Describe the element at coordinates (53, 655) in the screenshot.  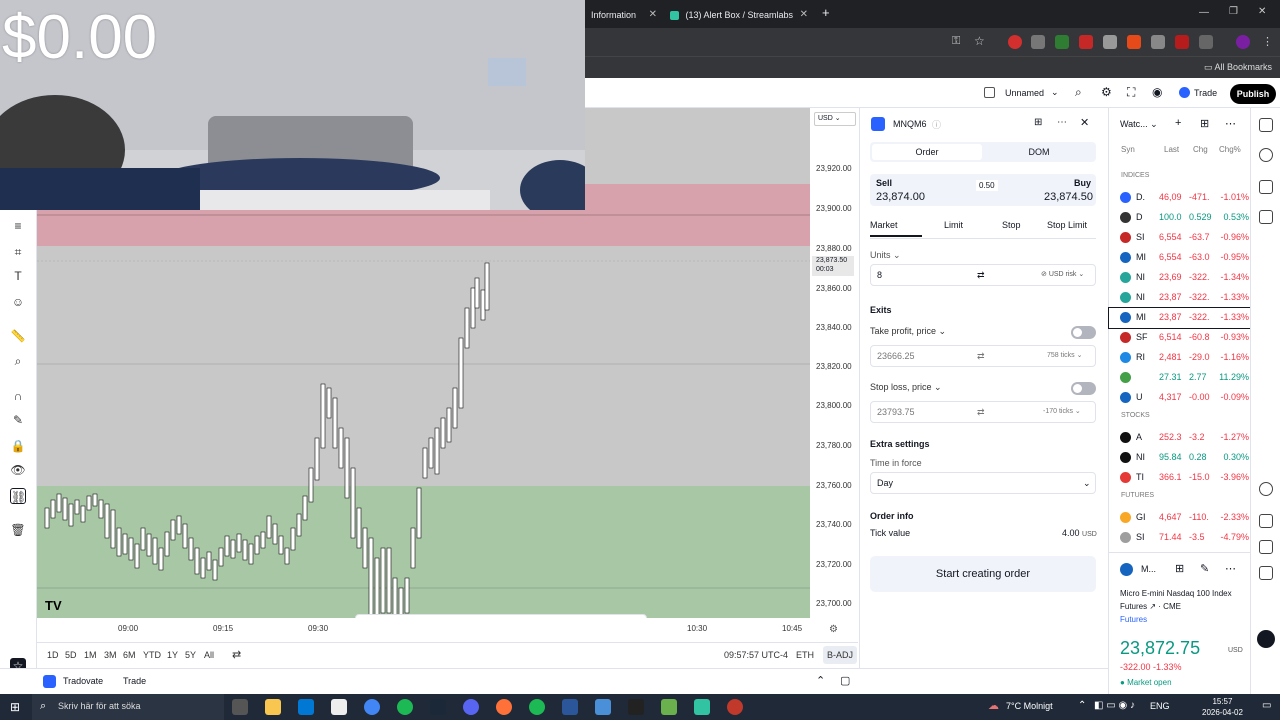
I see `range-button: 1D` at that location.